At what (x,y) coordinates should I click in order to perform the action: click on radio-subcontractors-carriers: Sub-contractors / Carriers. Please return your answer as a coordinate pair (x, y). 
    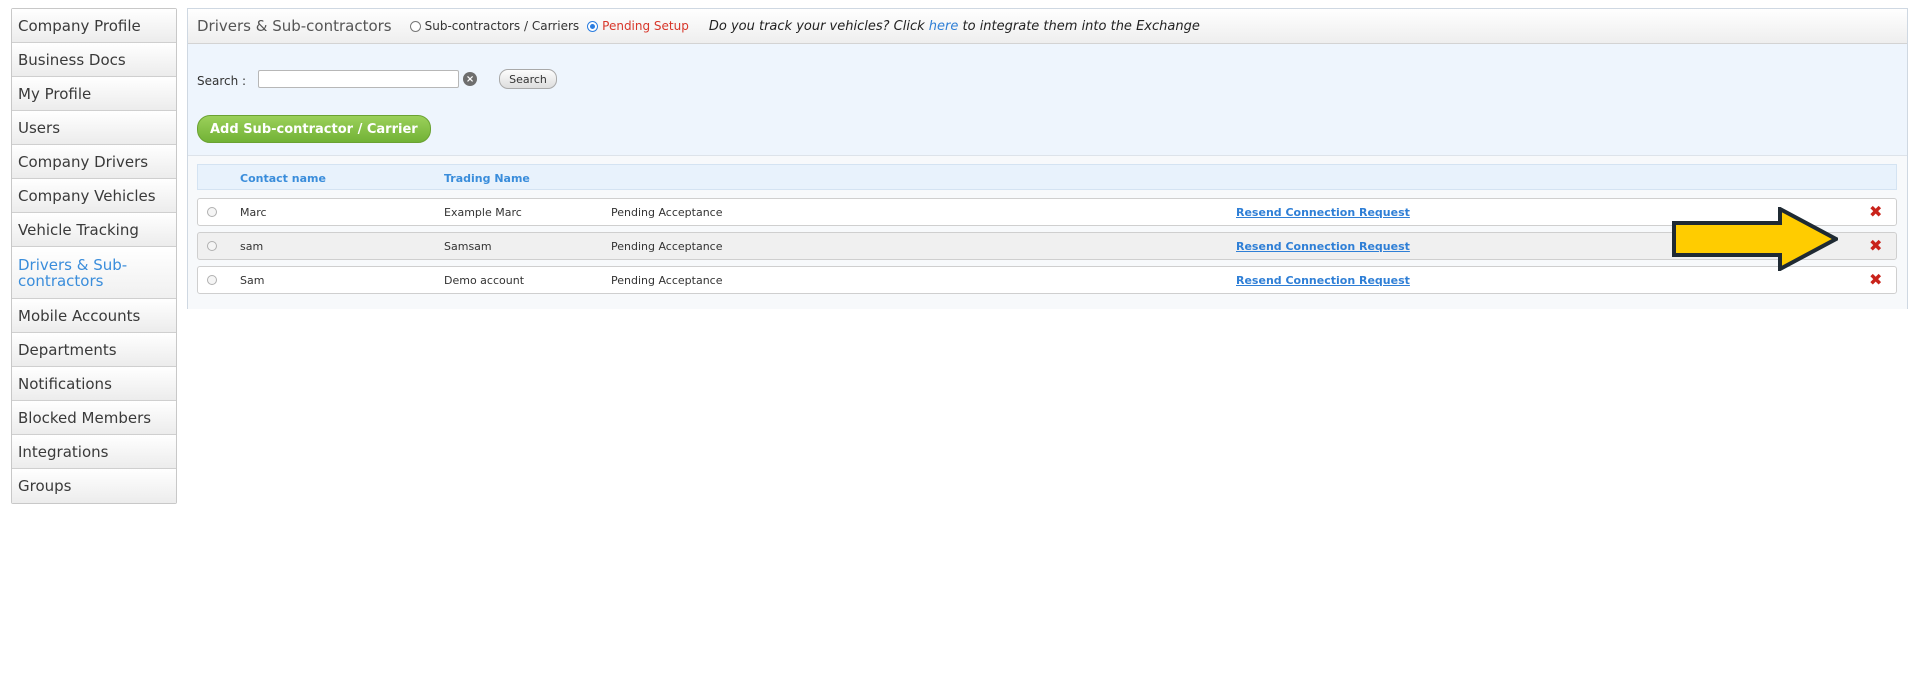
    Looking at the image, I should click on (494, 26).